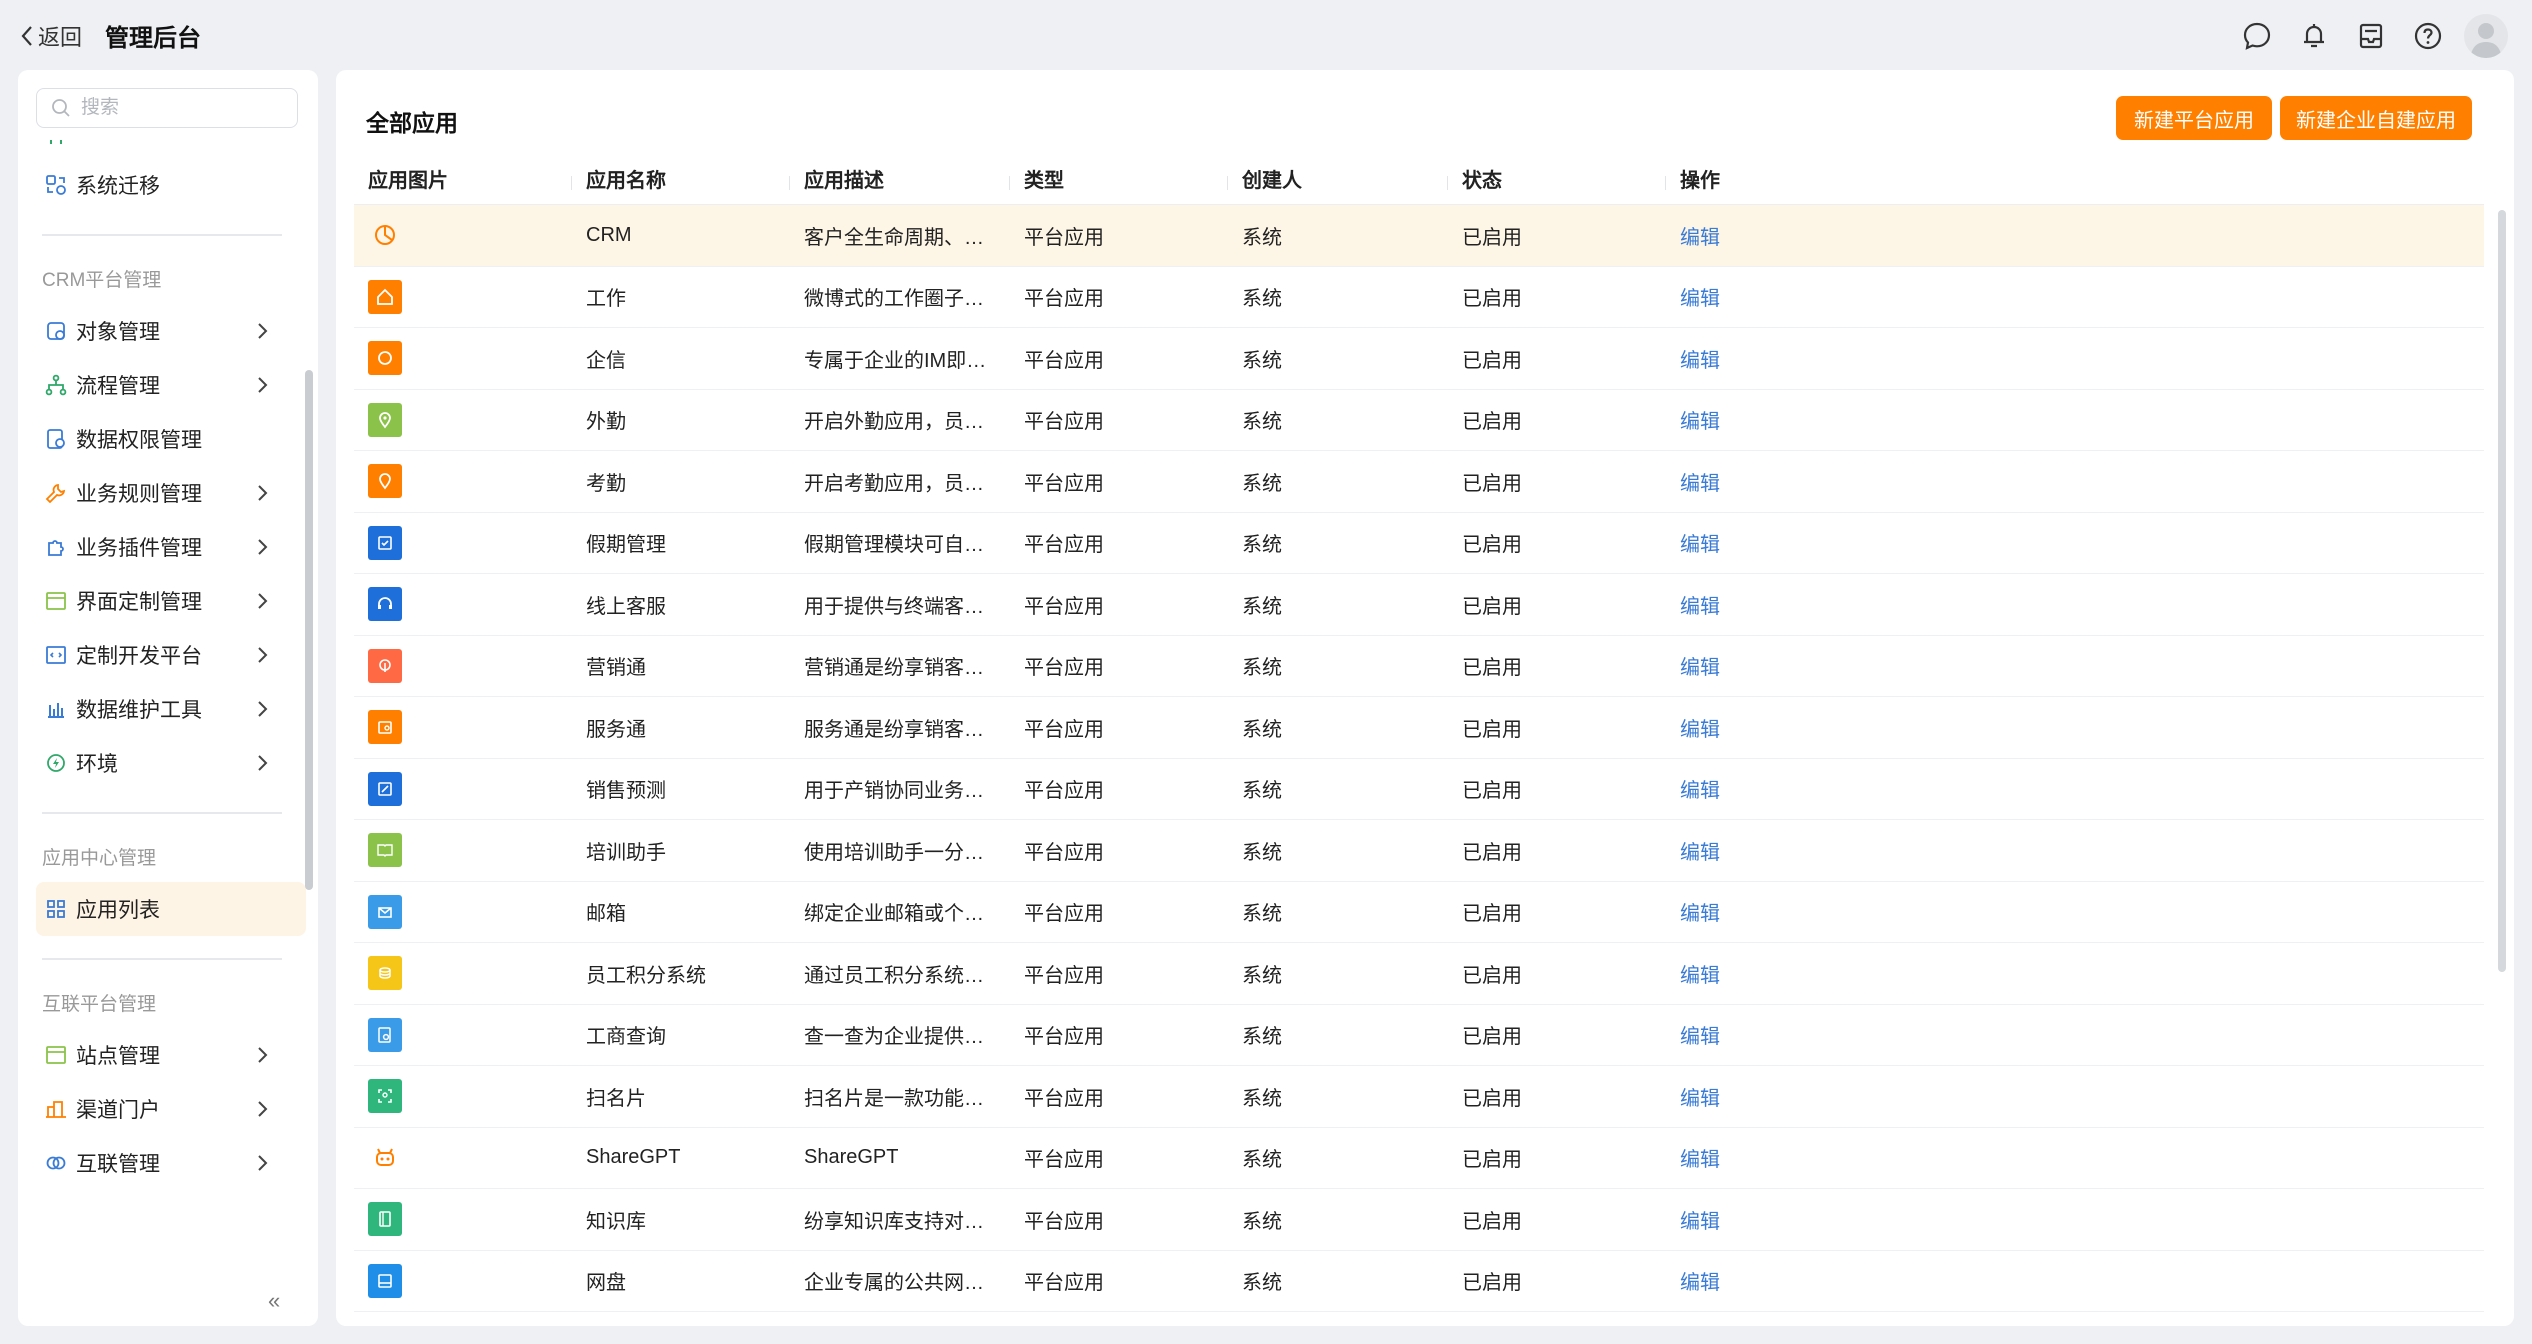 The image size is (2532, 1344). I want to click on sidebar-item-grid: 应用列表, so click(171, 909).